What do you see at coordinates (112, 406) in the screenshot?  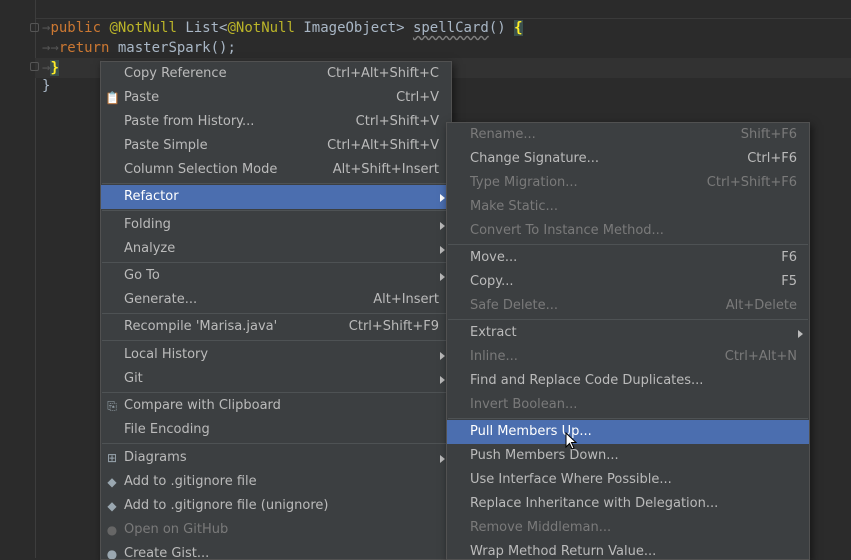 I see `compare-icon: ⎘` at bounding box center [112, 406].